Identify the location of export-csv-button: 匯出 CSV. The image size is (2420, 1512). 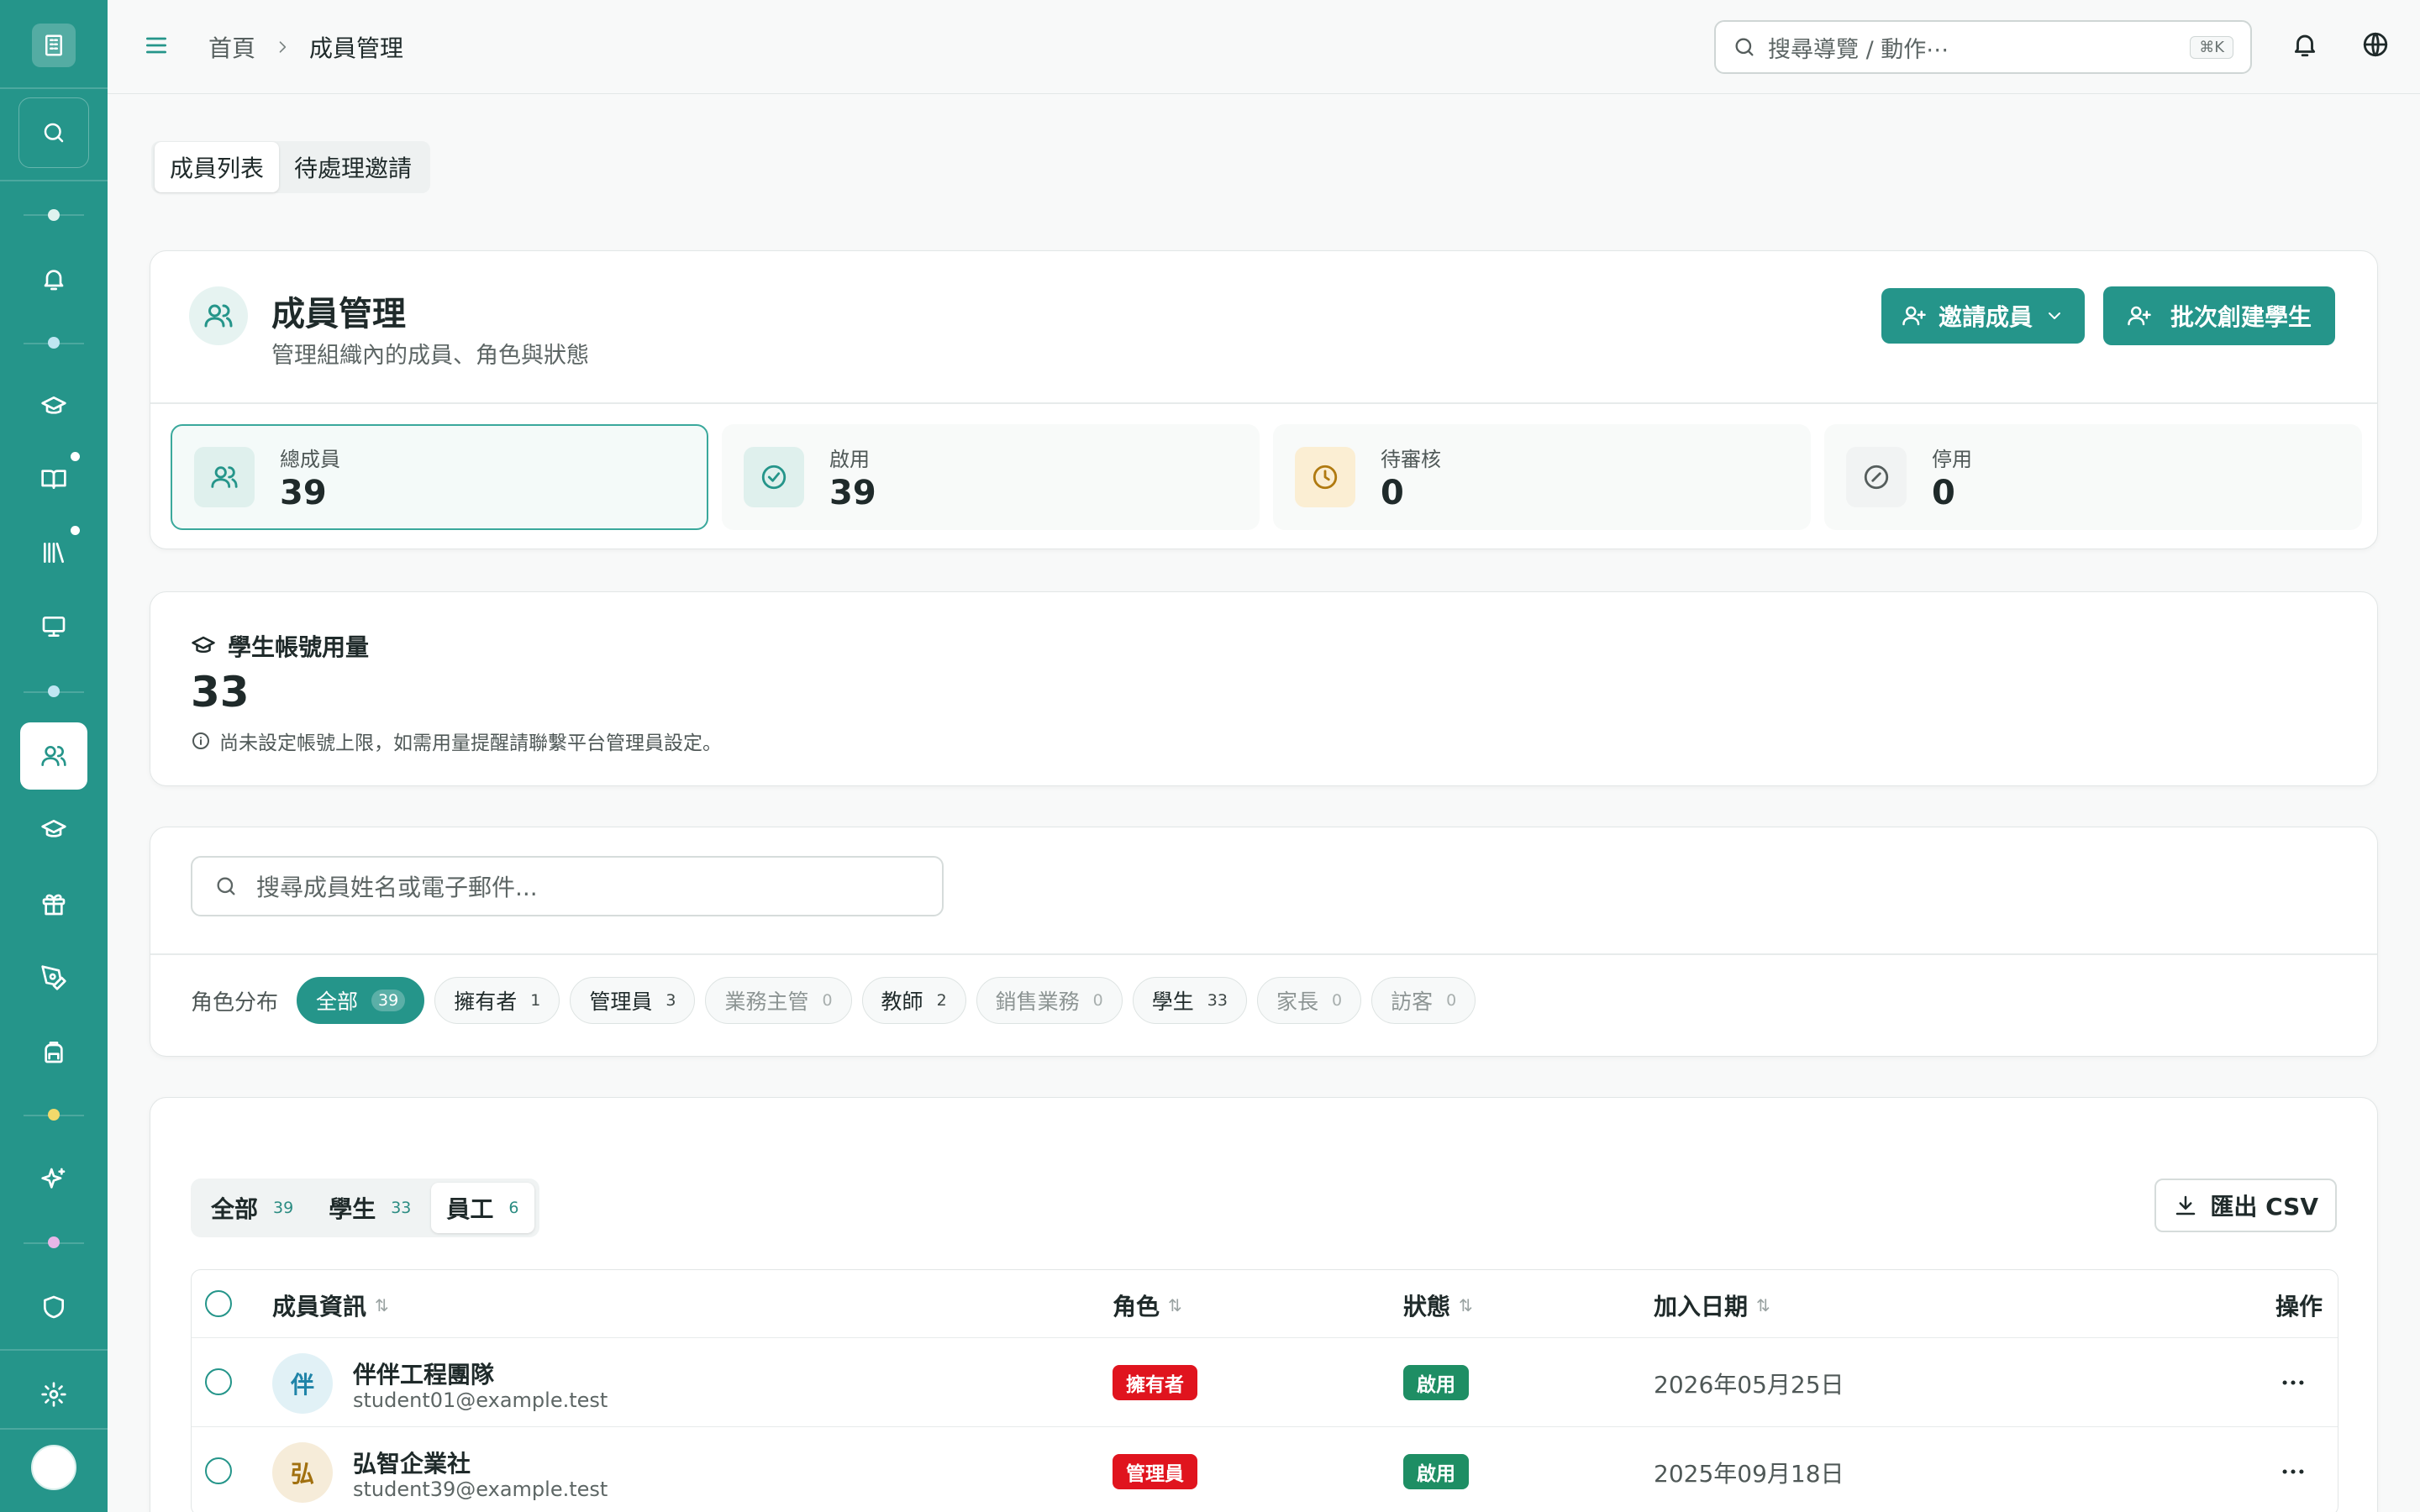
(2245, 1205).